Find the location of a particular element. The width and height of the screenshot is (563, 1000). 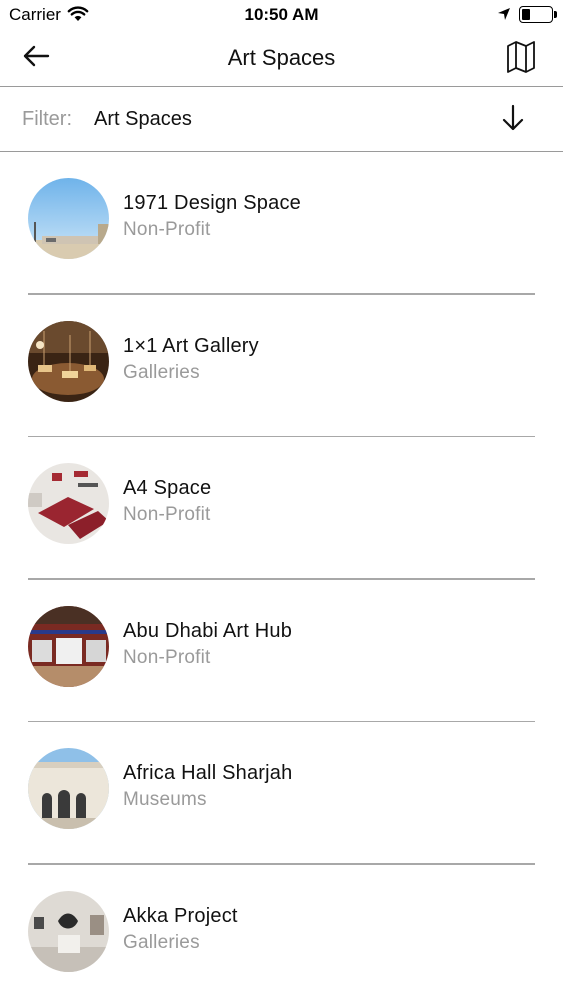

space-name: Africa Hall Sharjah is located at coordinates (208, 773).